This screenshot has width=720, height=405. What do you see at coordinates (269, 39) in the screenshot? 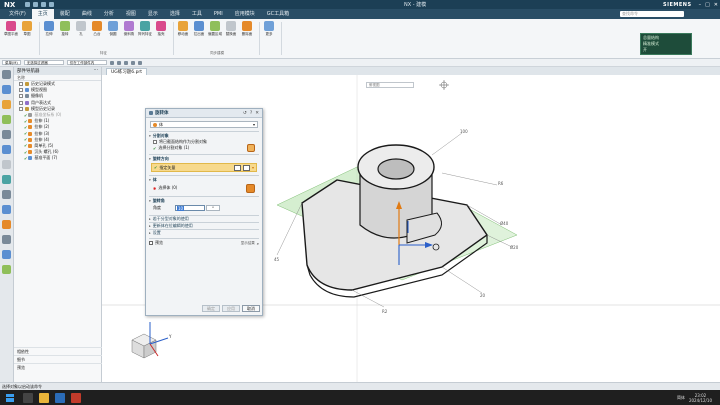
I see `ribbon-button: 更多` at bounding box center [269, 39].